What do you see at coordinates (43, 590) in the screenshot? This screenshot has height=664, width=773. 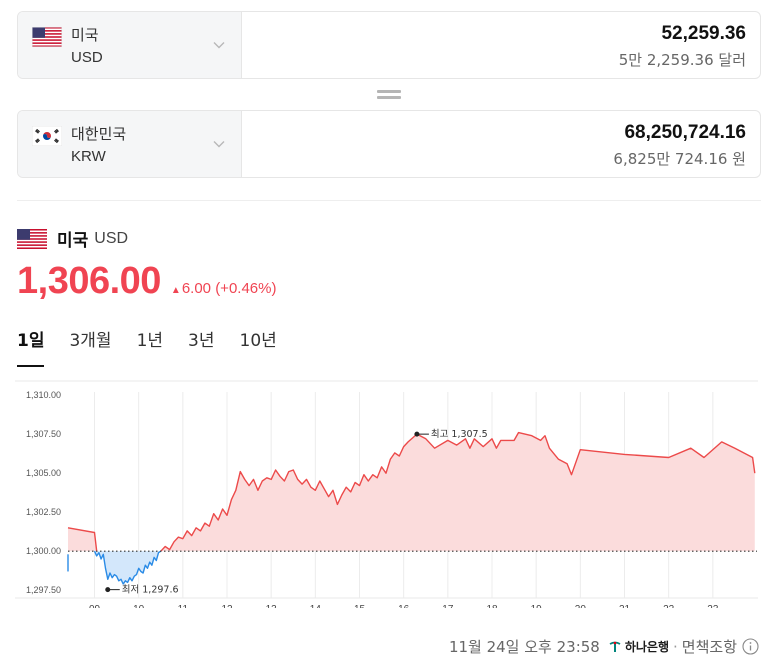 I see `y-tick-label: 1,297.50` at bounding box center [43, 590].